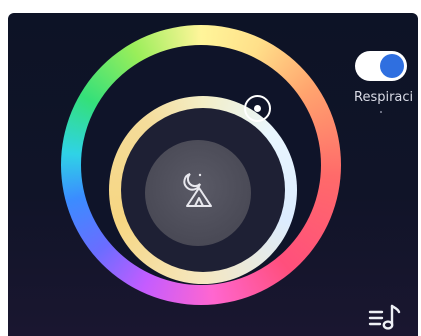 Image resolution: width=421 pixels, height=336 pixels. I want to click on color-picker-handle, so click(257, 108).